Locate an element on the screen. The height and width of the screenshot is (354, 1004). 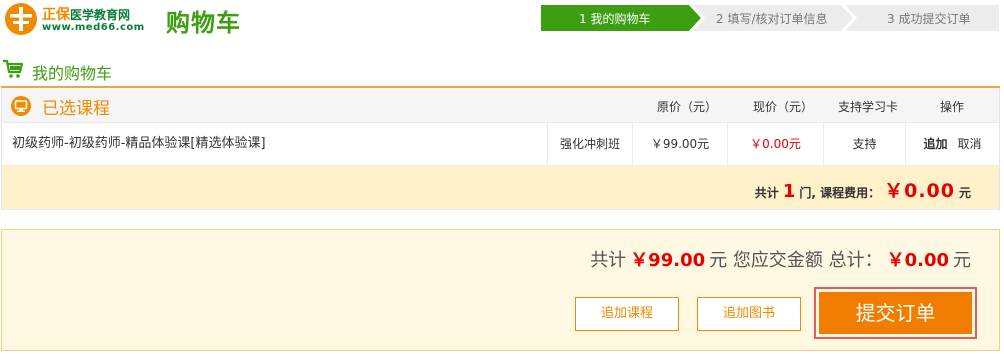
class-type: 强化冲刺班 is located at coordinates (589, 144).